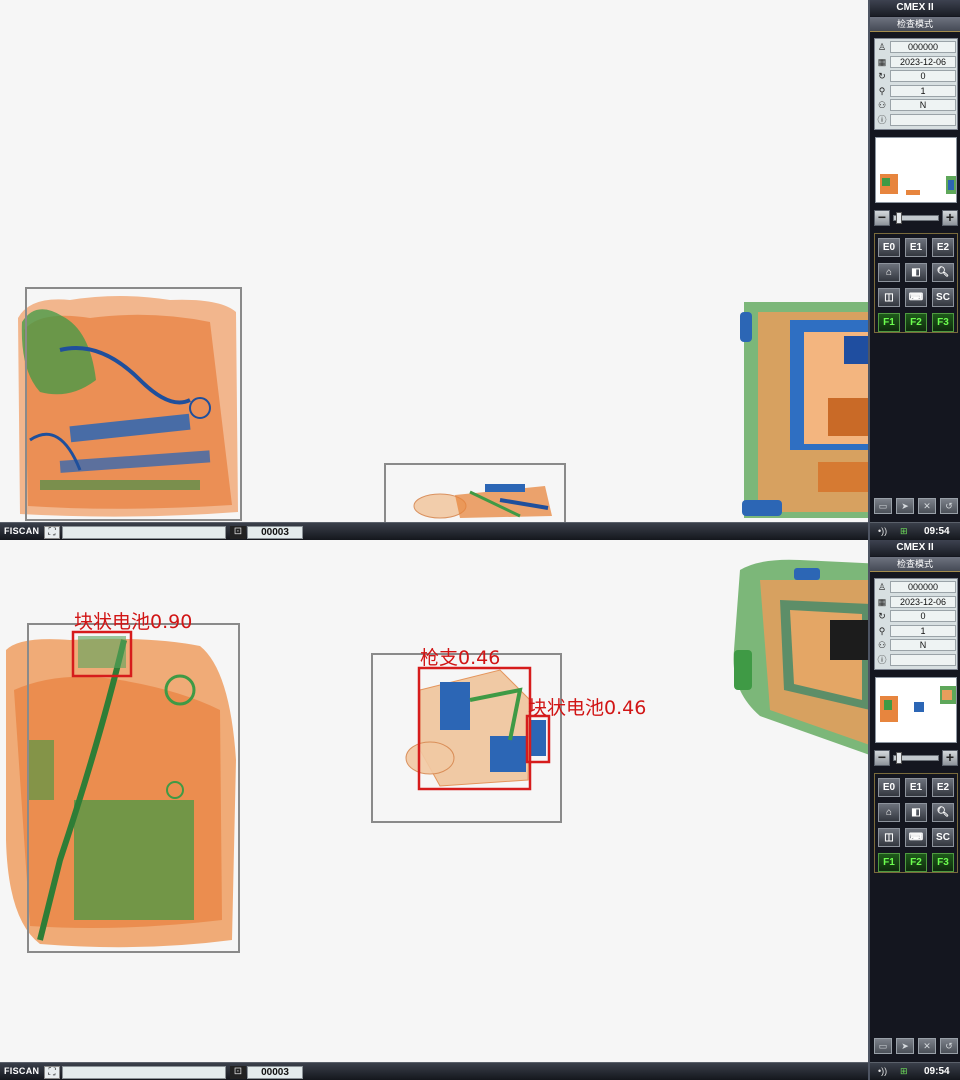 The width and height of the screenshot is (960, 1080). What do you see at coordinates (915, 24) in the screenshot?
I see `mode-label: 检查模式` at bounding box center [915, 24].